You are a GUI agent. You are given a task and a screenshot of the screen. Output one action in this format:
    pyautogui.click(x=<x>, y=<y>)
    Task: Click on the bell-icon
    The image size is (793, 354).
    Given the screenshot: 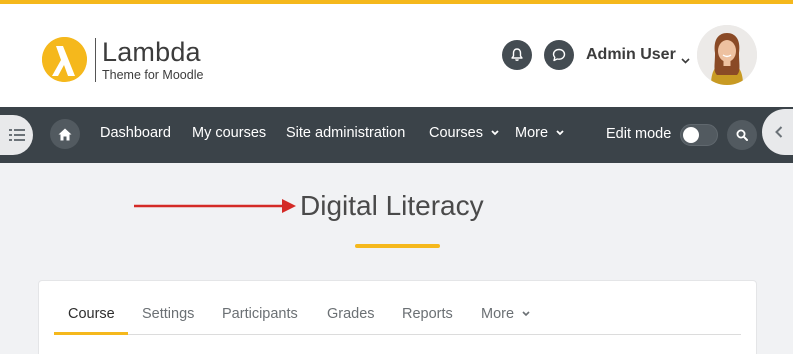 What is the action you would take?
    pyautogui.click(x=517, y=54)
    